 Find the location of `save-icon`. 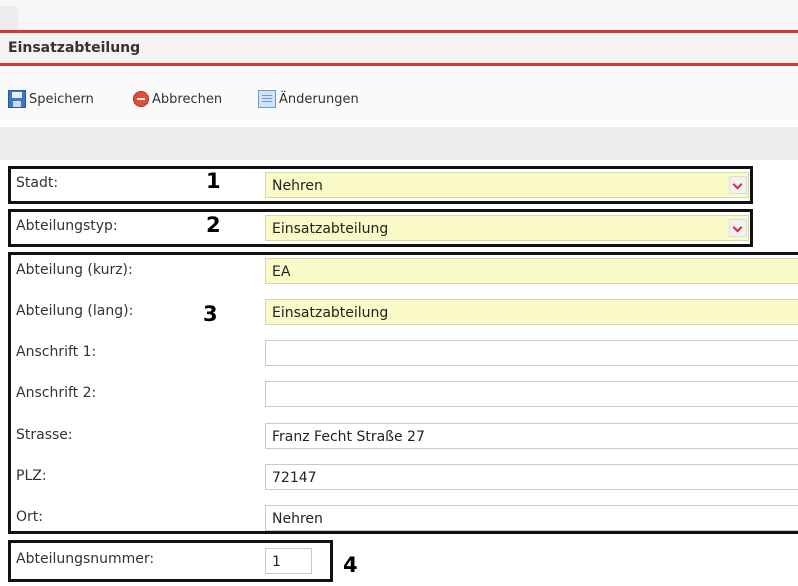

save-icon is located at coordinates (17, 99).